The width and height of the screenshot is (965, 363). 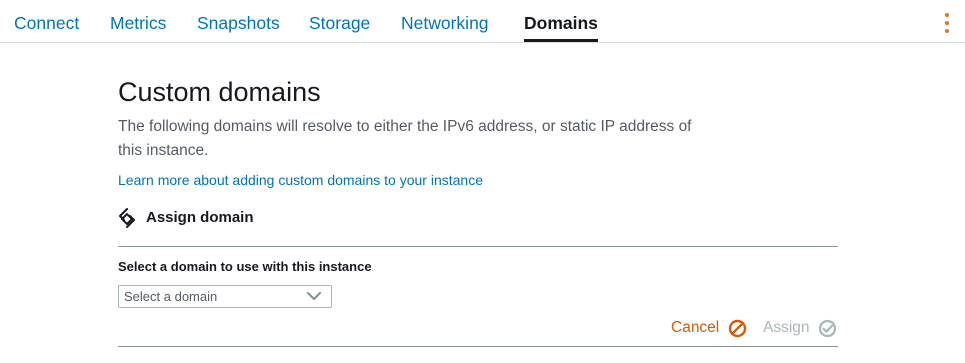 I want to click on assign-button-label: Assign, so click(x=786, y=327).